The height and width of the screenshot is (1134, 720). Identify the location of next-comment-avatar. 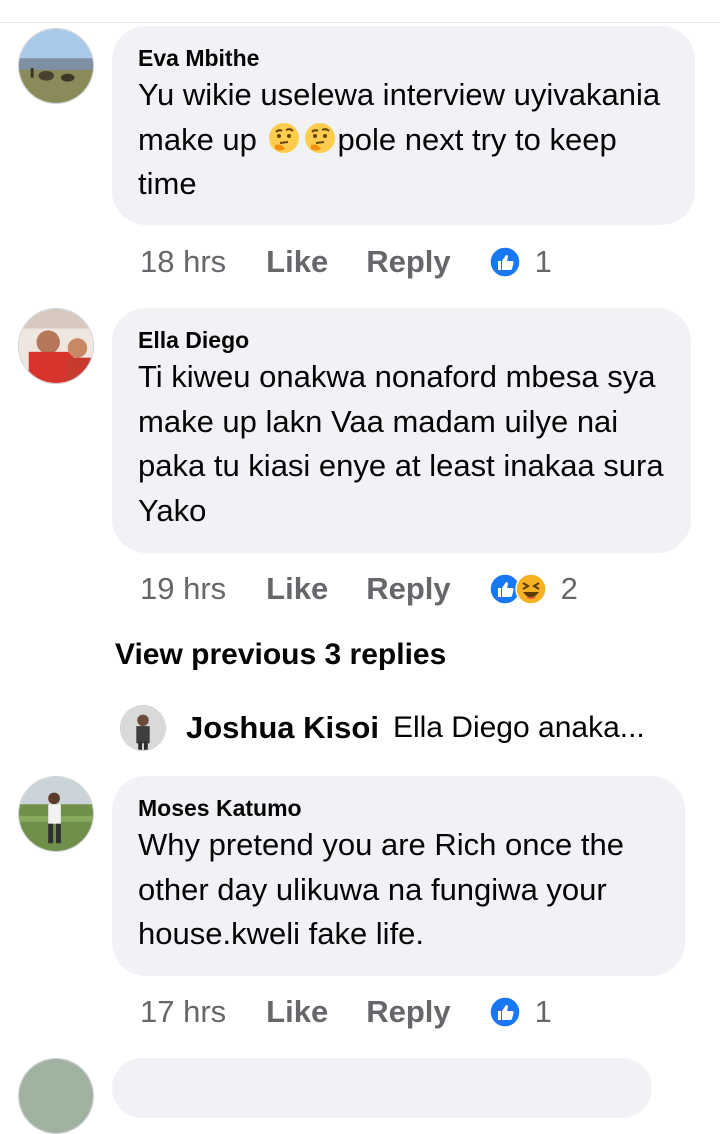
(56, 1096).